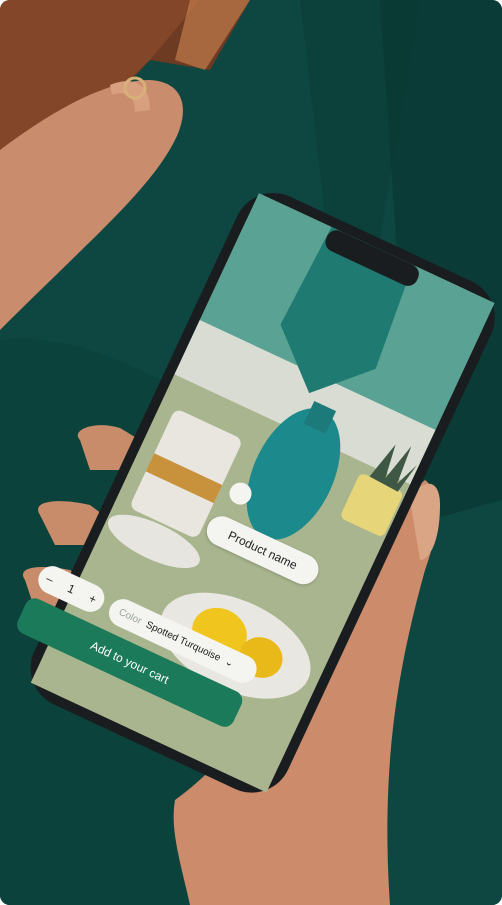 This screenshot has width=502, height=905. I want to click on quantity-minus-button: –, so click(50, 579).